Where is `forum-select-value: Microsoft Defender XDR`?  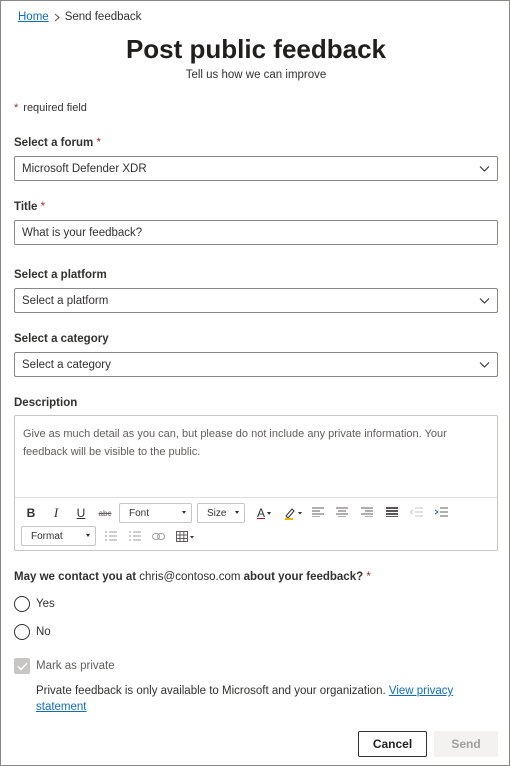 forum-select-value: Microsoft Defender XDR is located at coordinates (84, 168).